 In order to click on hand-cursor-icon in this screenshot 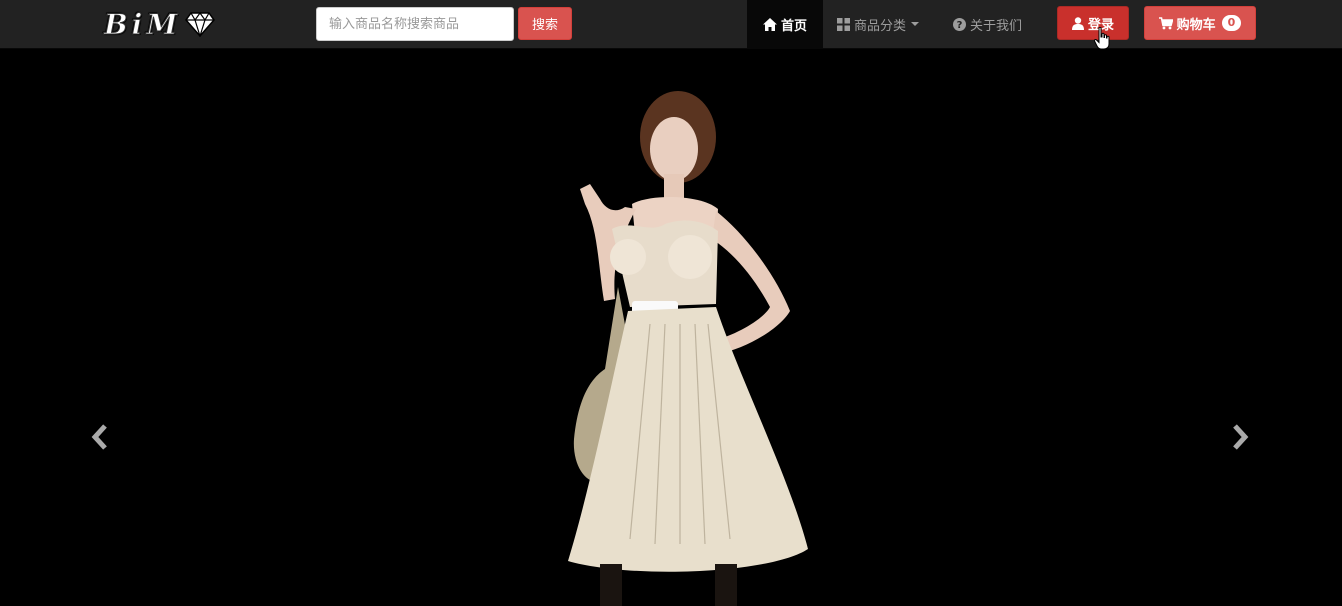, I will do `click(1102, 38)`.